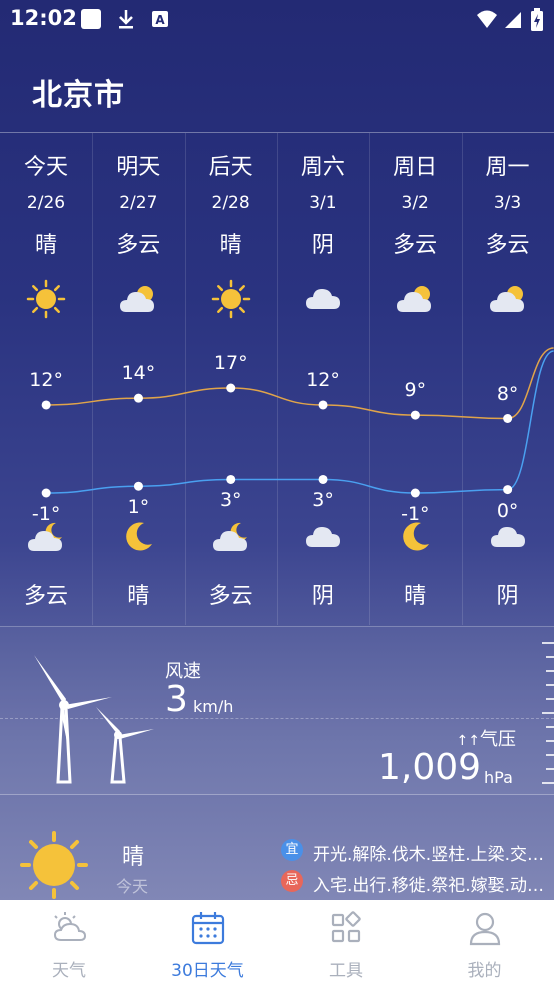 This screenshot has width=554, height=984. Describe the element at coordinates (176, 699) in the screenshot. I see `wind-value: 3` at that location.